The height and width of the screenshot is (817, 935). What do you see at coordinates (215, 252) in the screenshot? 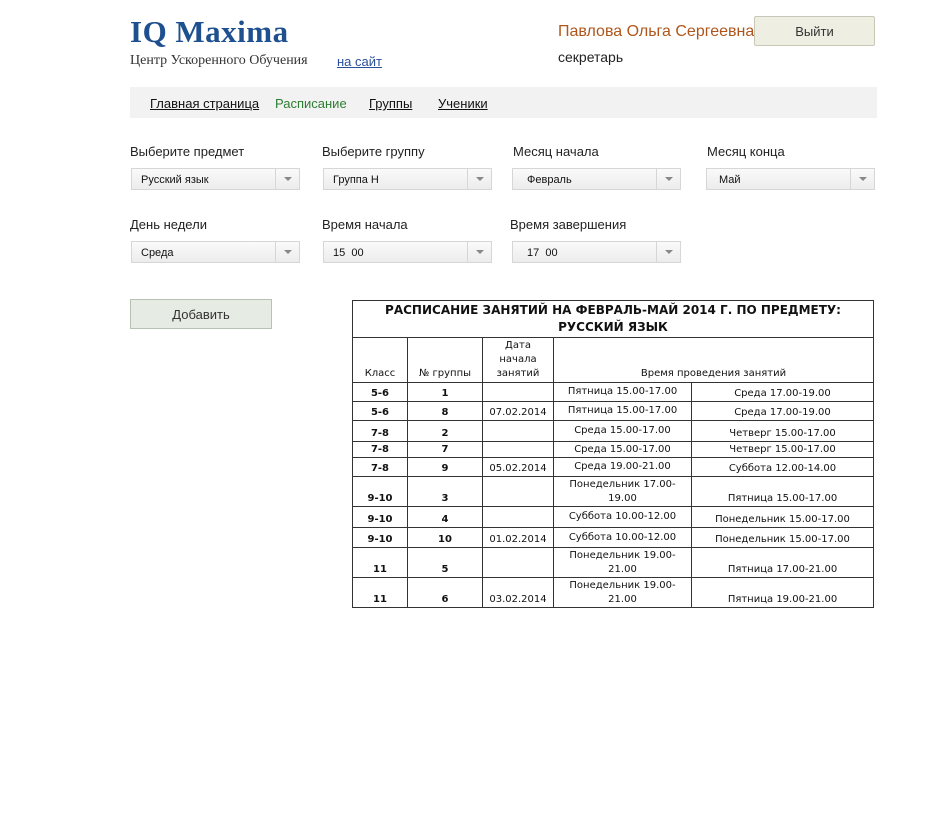
I see `weekday-select: Среда` at bounding box center [215, 252].